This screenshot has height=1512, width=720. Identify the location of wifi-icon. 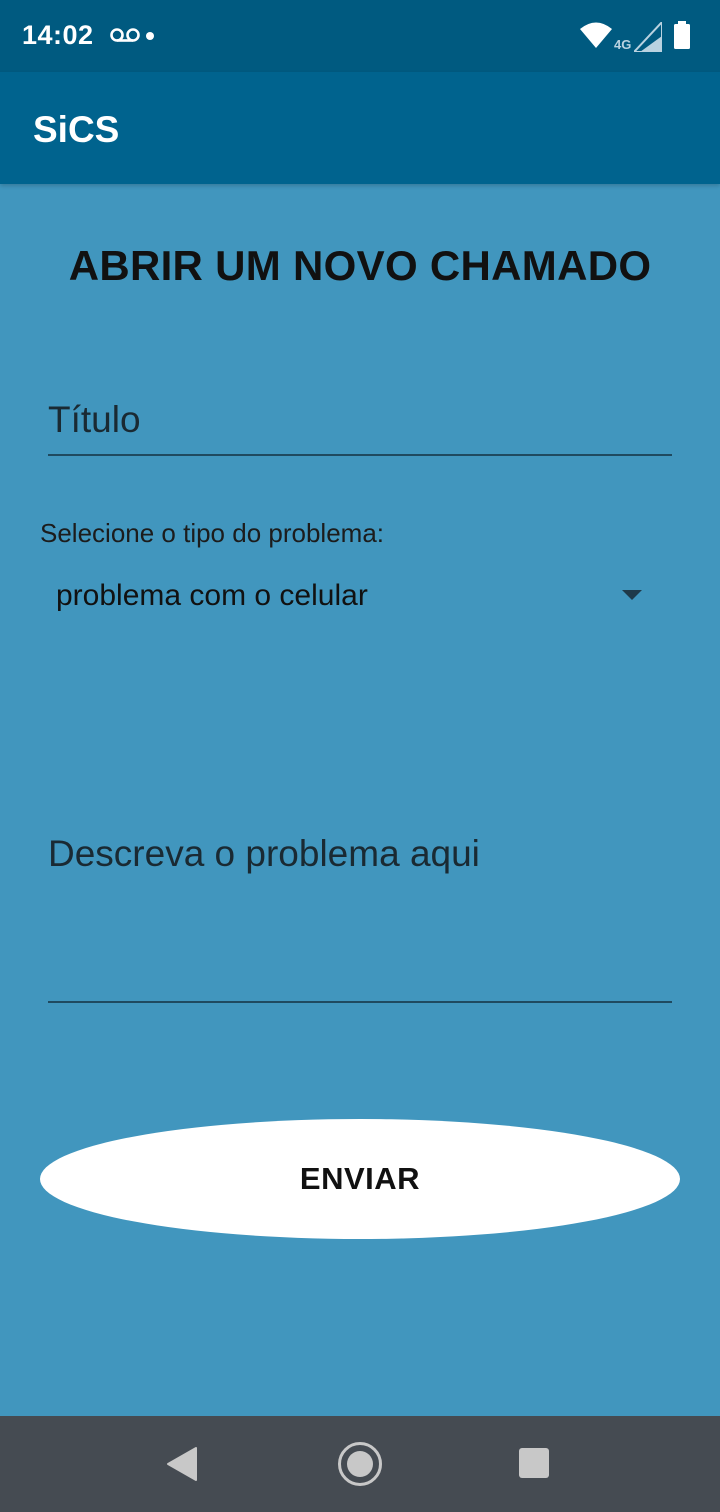
(596, 35).